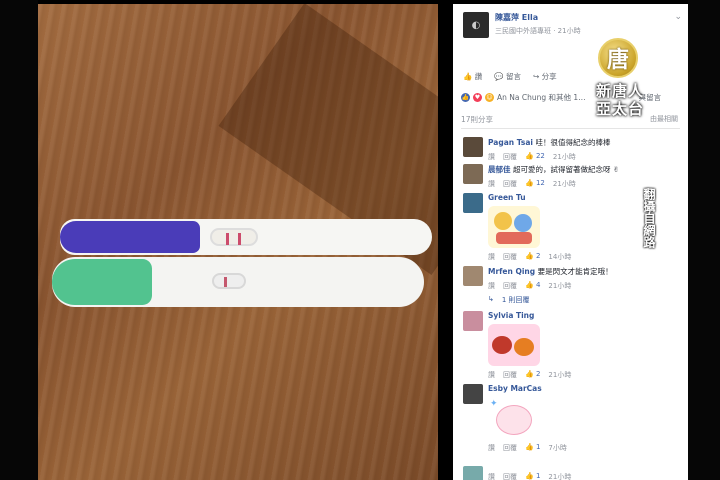  I want to click on comment-time: 7小時, so click(557, 448).